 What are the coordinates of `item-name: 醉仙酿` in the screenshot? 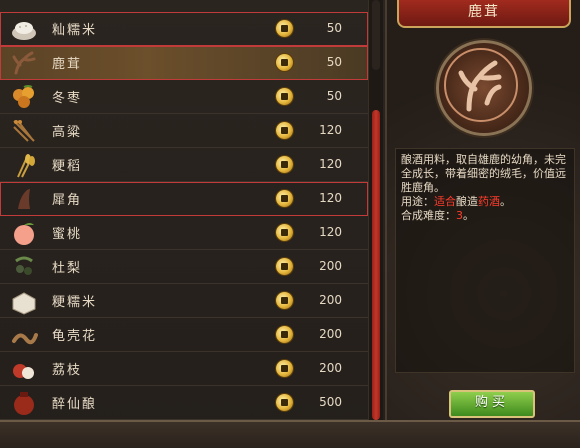 It's located at (75, 404).